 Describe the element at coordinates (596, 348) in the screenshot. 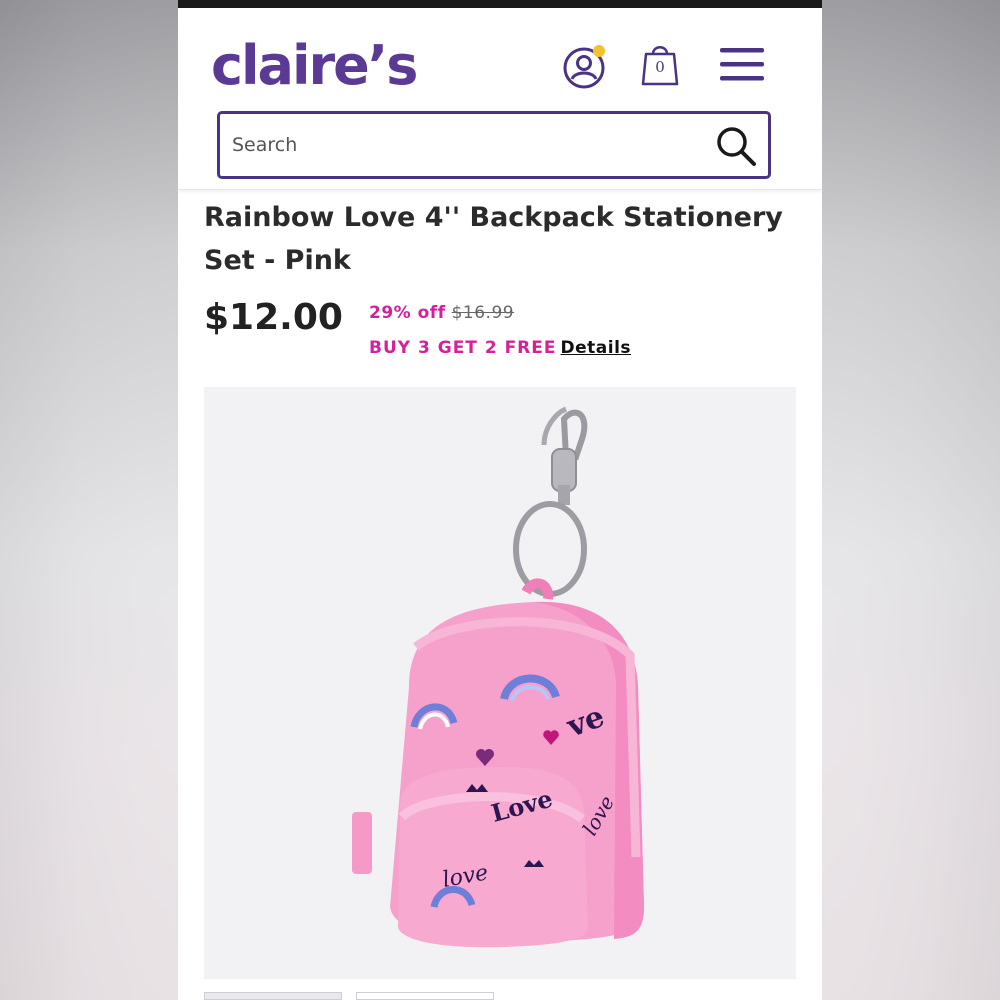

I see `promo-details-link: Details` at that location.